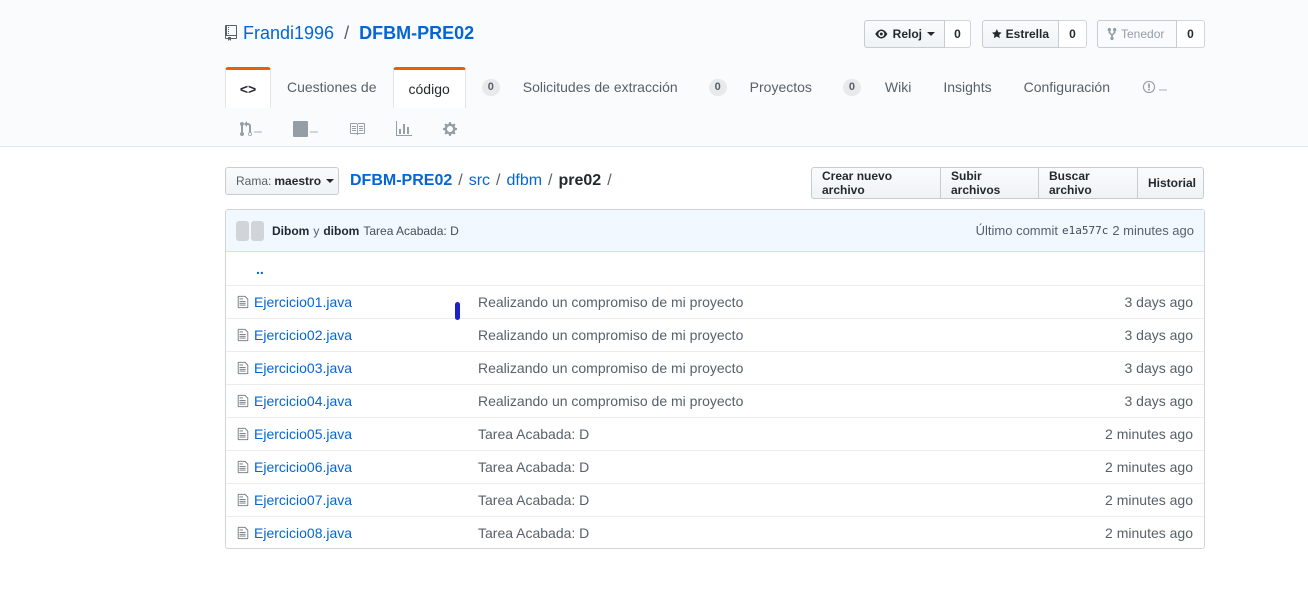 Image resolution: width=1308 pixels, height=599 pixels. I want to click on history-button: Historial, so click(1170, 183).